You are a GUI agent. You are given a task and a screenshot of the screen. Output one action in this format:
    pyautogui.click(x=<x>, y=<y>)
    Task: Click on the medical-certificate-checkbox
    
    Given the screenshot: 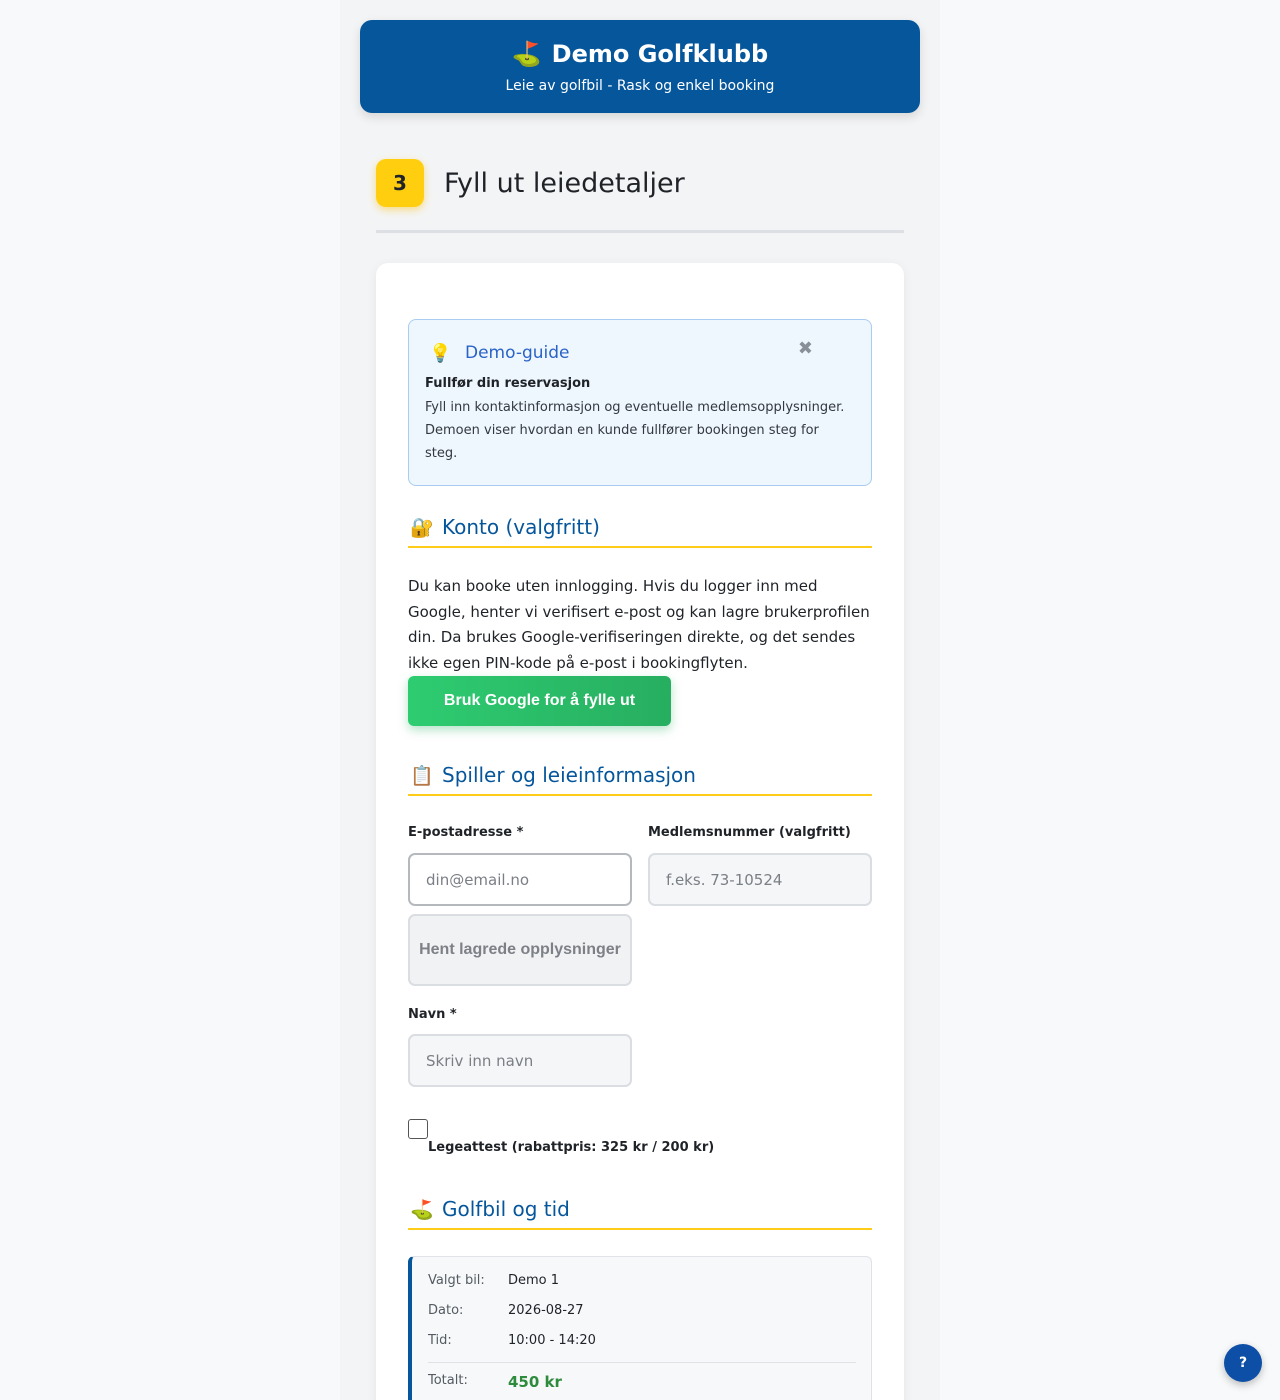 What is the action you would take?
    pyautogui.click(x=418, y=1129)
    